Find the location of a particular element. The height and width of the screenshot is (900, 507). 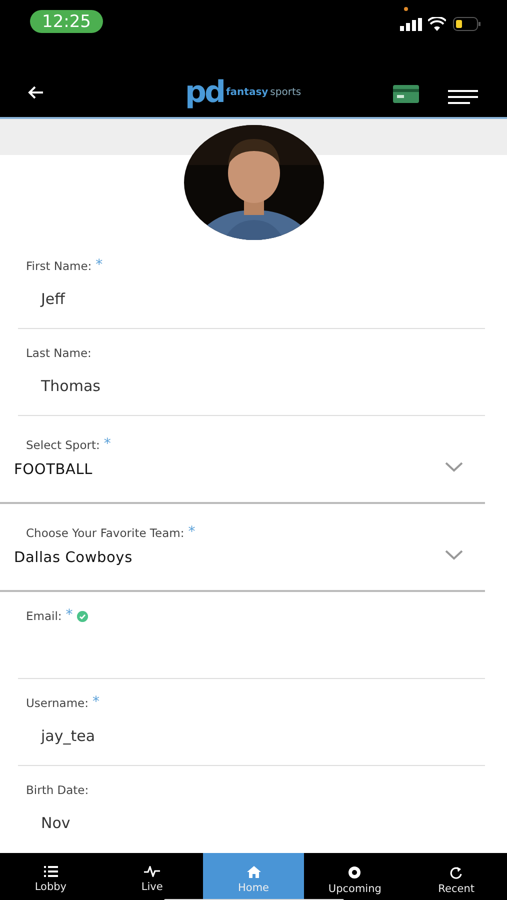

card-icon is located at coordinates (406, 94).